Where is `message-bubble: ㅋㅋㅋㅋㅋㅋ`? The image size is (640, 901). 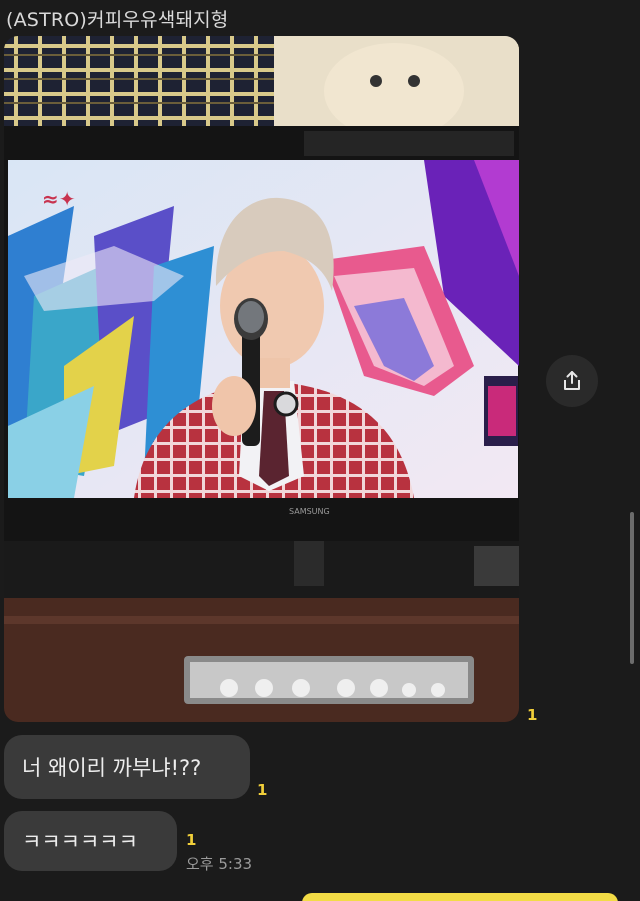
message-bubble: ㅋㅋㅋㅋㅋㅋ is located at coordinates (90, 841).